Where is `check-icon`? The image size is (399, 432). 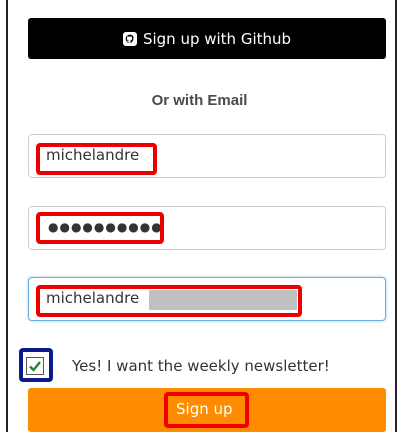
check-icon is located at coordinates (35, 366).